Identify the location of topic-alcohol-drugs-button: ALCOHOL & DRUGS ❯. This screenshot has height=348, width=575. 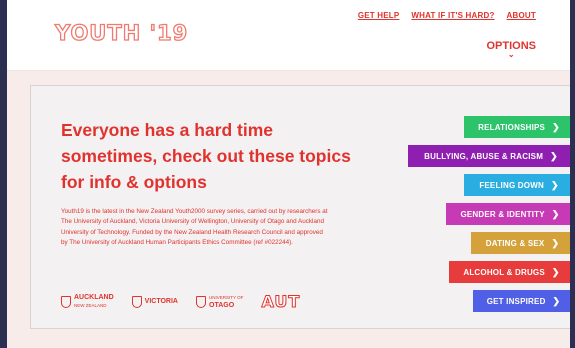
(509, 272).